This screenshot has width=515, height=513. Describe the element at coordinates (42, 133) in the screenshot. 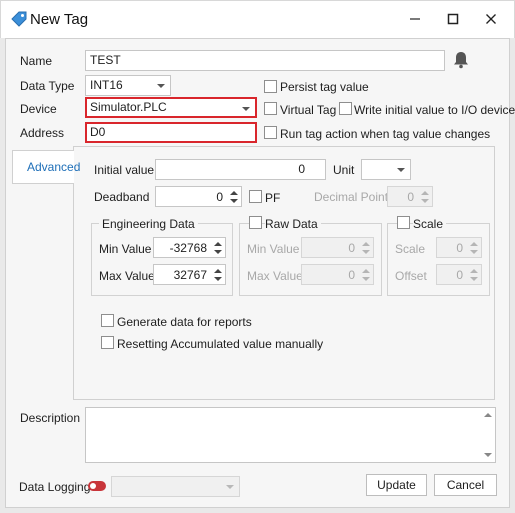

I see `address-label: Address` at that location.